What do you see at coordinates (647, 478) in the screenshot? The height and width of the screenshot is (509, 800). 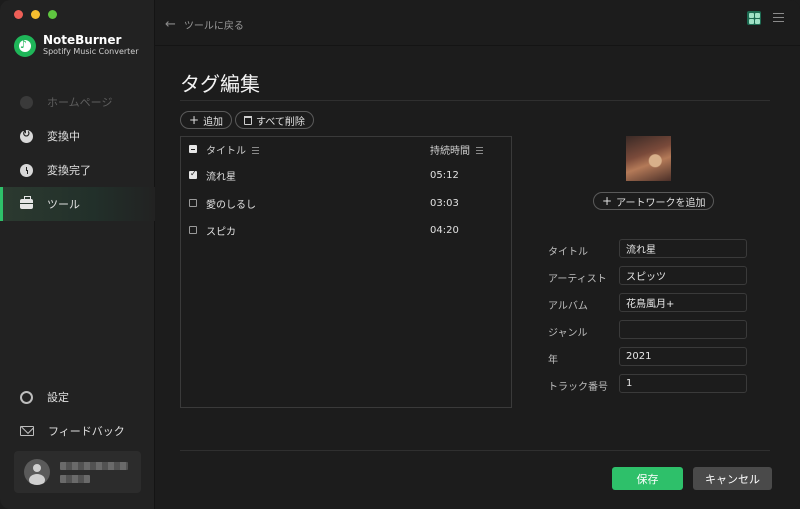 I see `save-button: 保存` at bounding box center [647, 478].